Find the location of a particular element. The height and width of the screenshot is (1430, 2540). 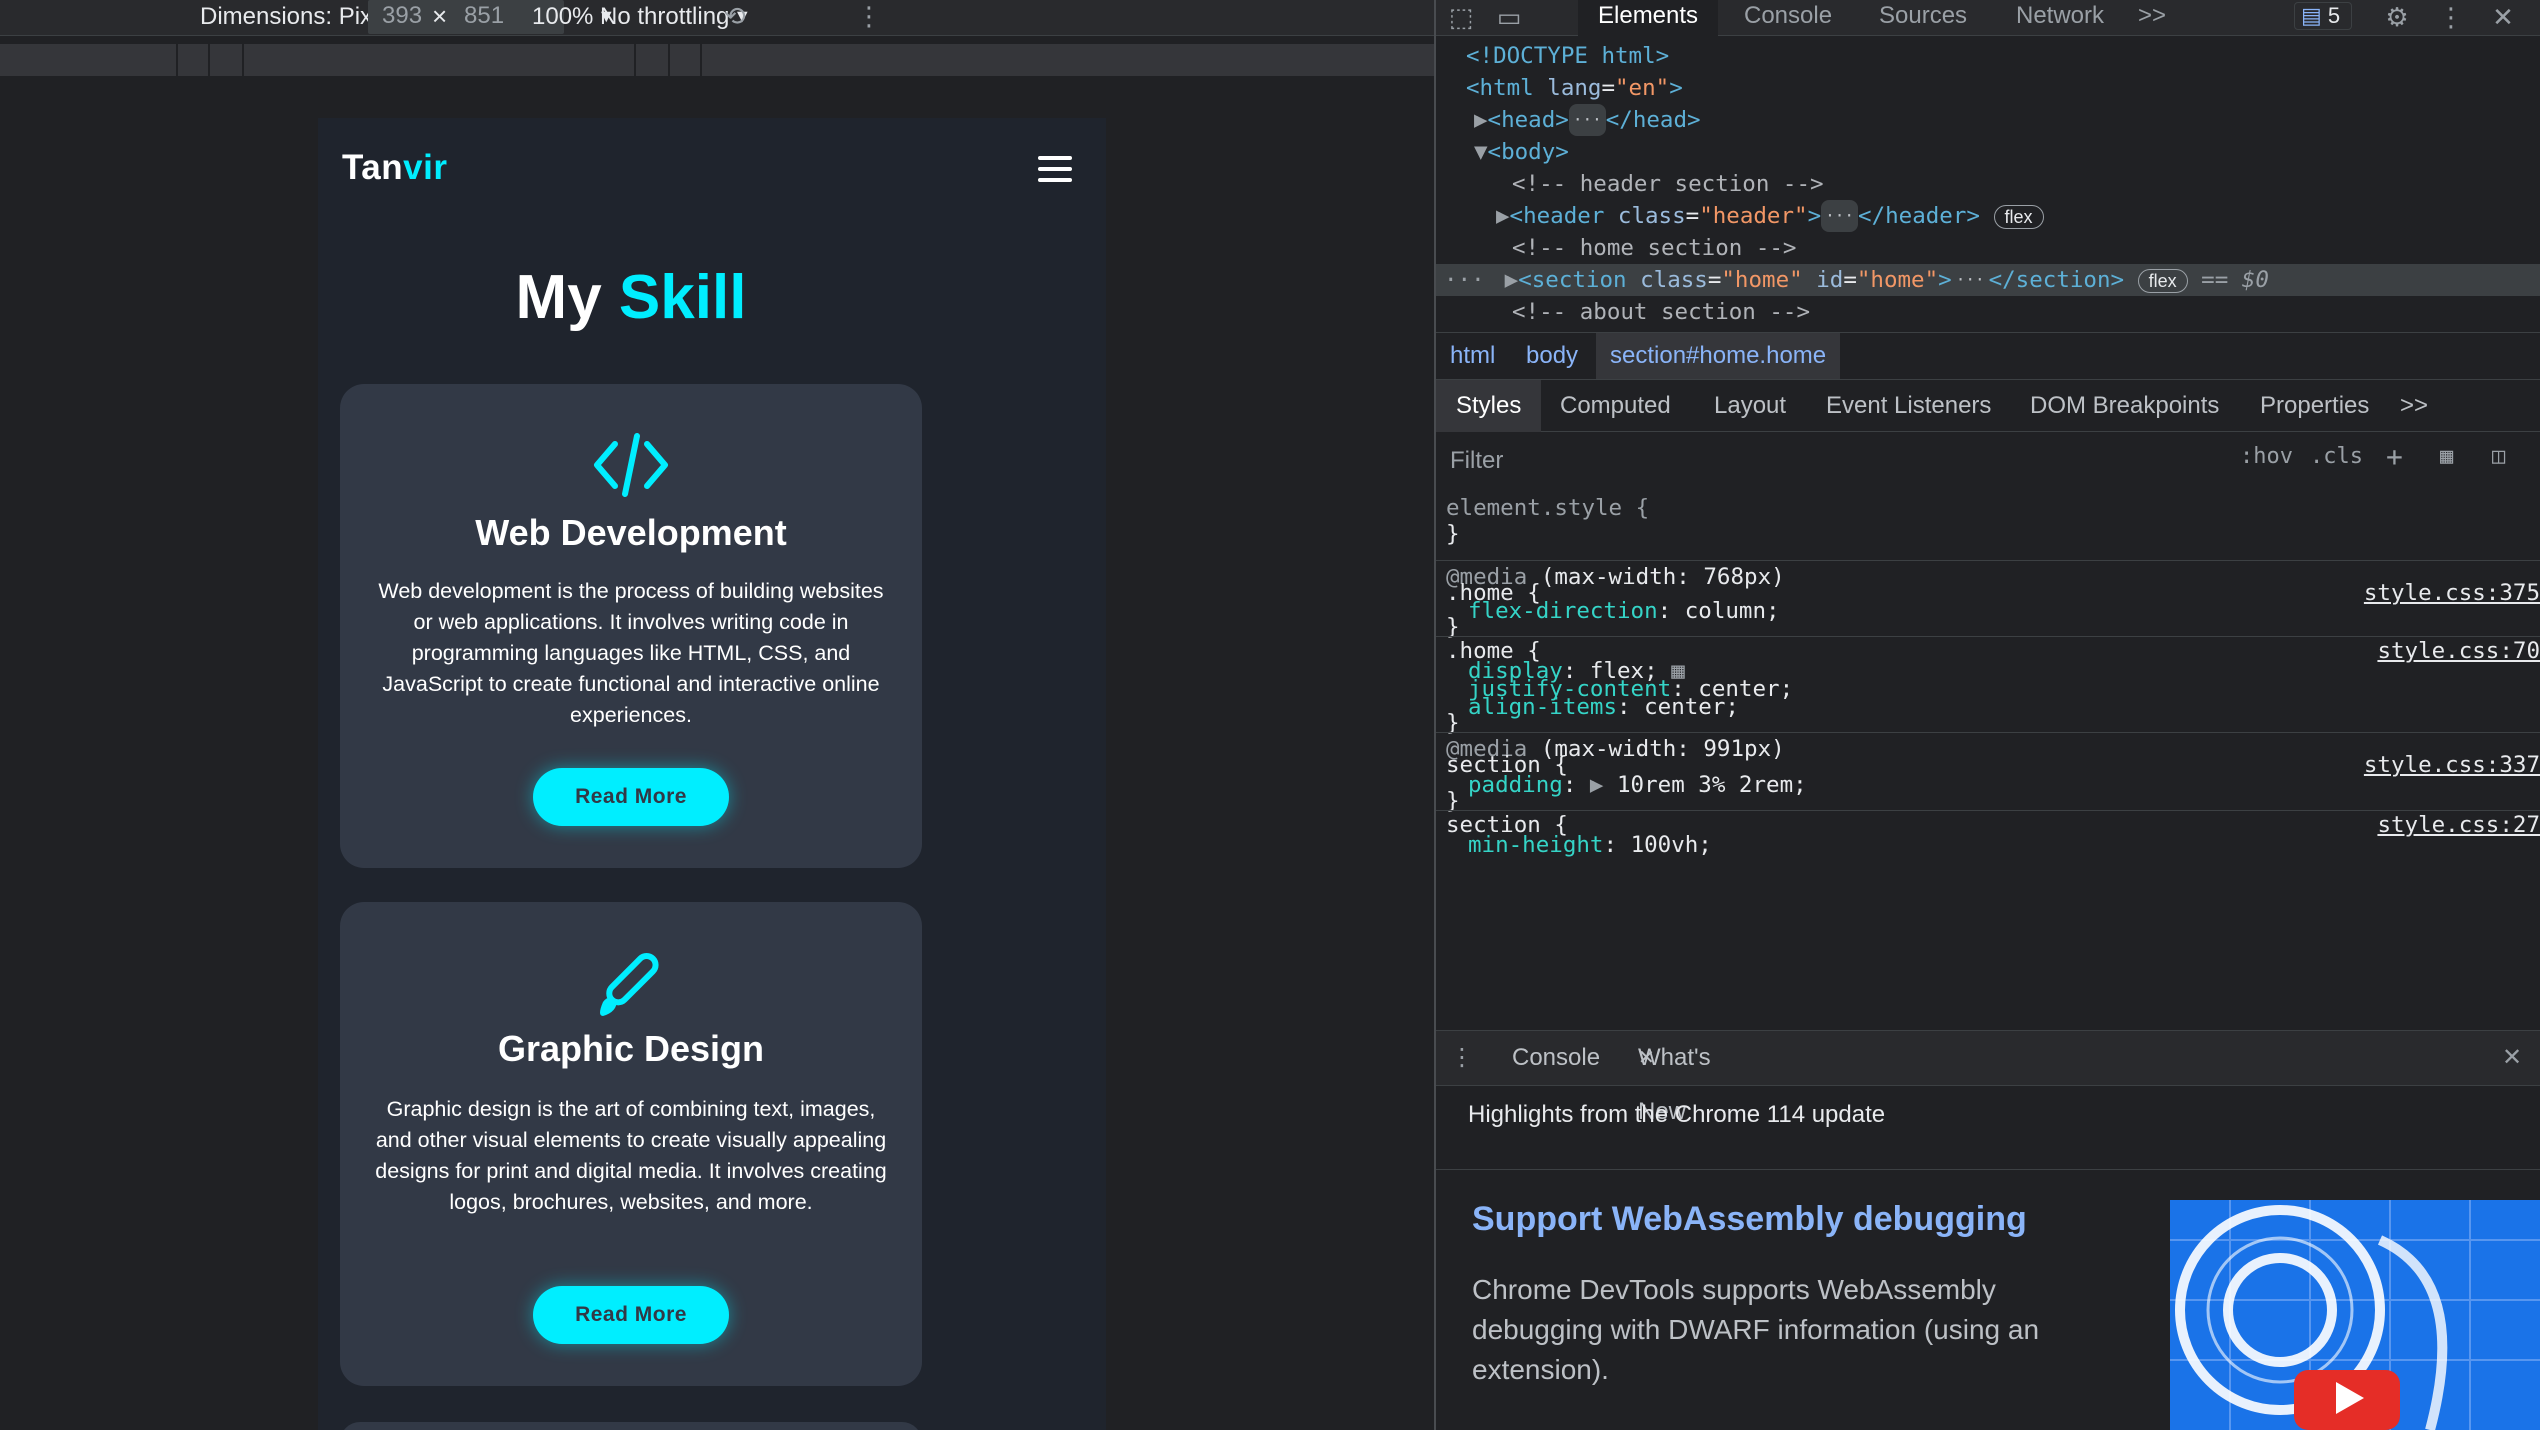

styles-filter-row: Filter :hov .cls + ▦ ◫ is located at coordinates (1988, 462).